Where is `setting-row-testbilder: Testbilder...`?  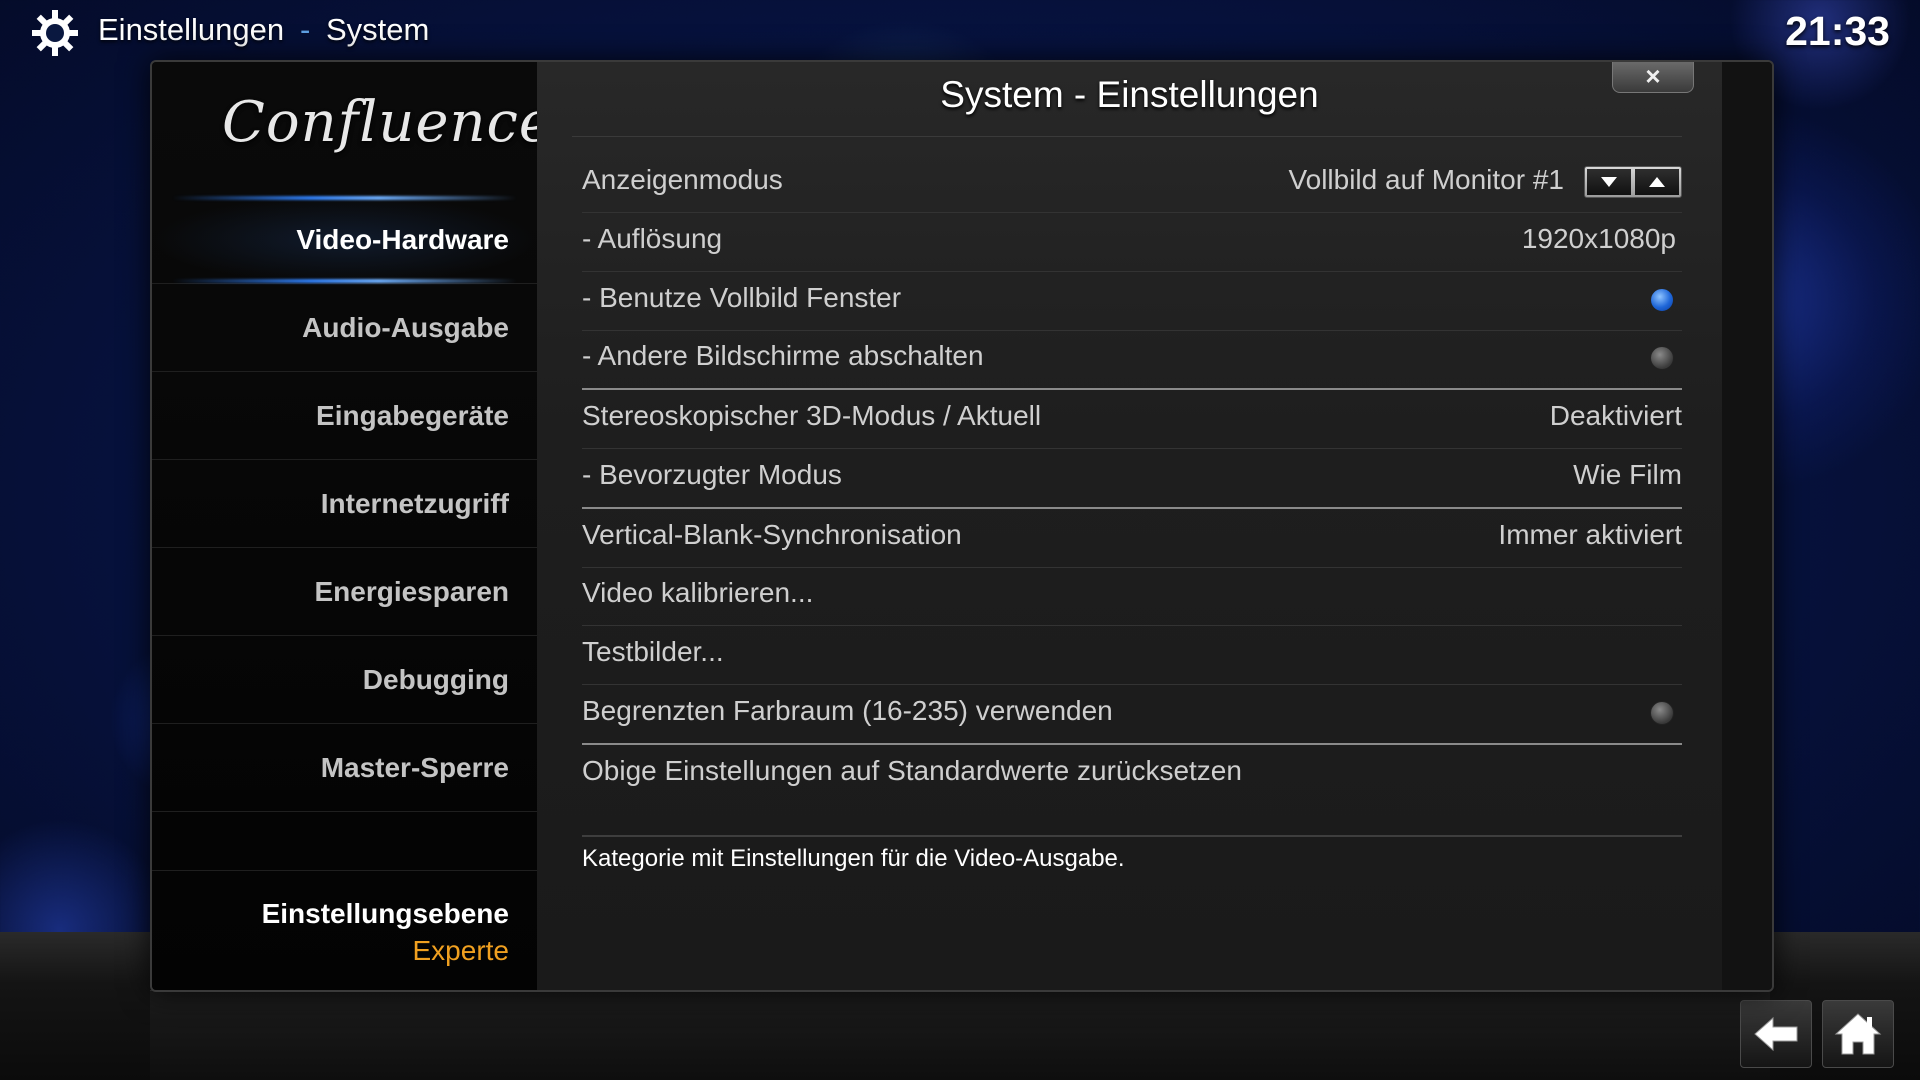 setting-row-testbilder: Testbilder... is located at coordinates (1132, 655).